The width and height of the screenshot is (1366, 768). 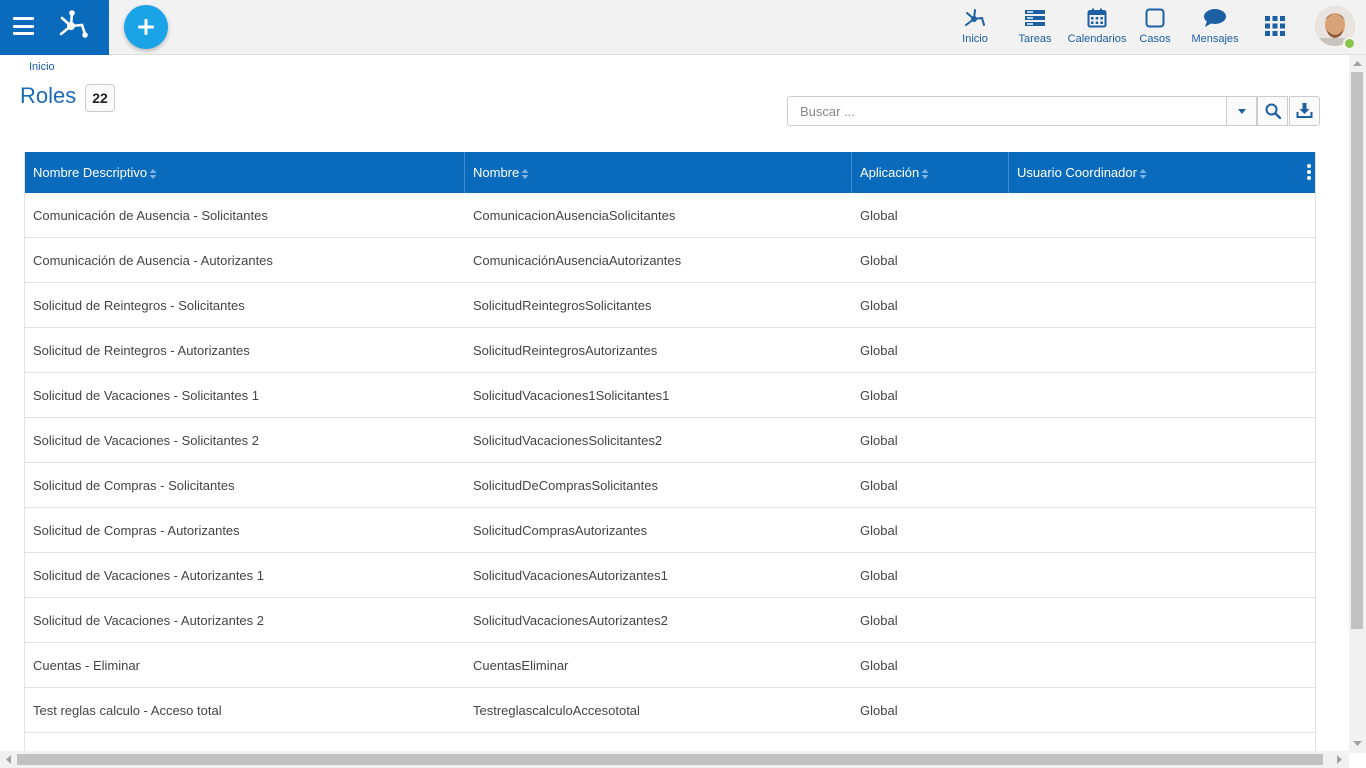 I want to click on apps-grid-icon, so click(x=1275, y=26).